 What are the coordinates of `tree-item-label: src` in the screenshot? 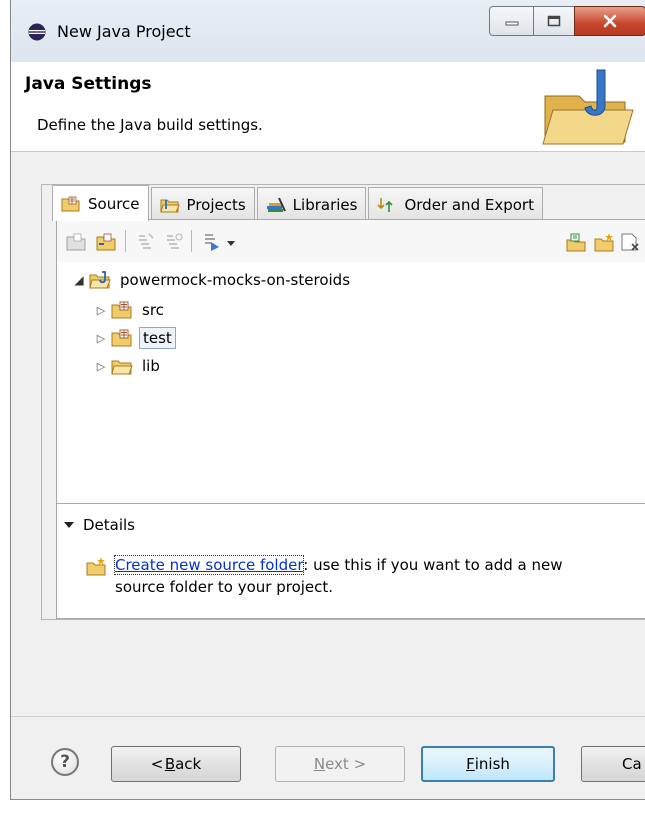 It's located at (153, 310).